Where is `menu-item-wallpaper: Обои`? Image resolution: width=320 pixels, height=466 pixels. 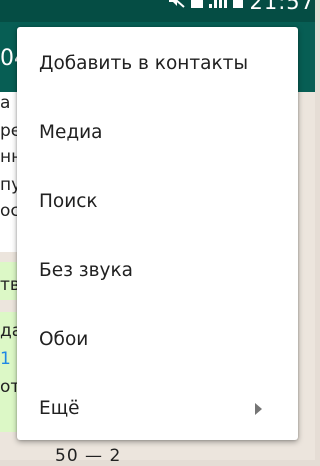
menu-item-wallpaper: Обои is located at coordinates (157, 339).